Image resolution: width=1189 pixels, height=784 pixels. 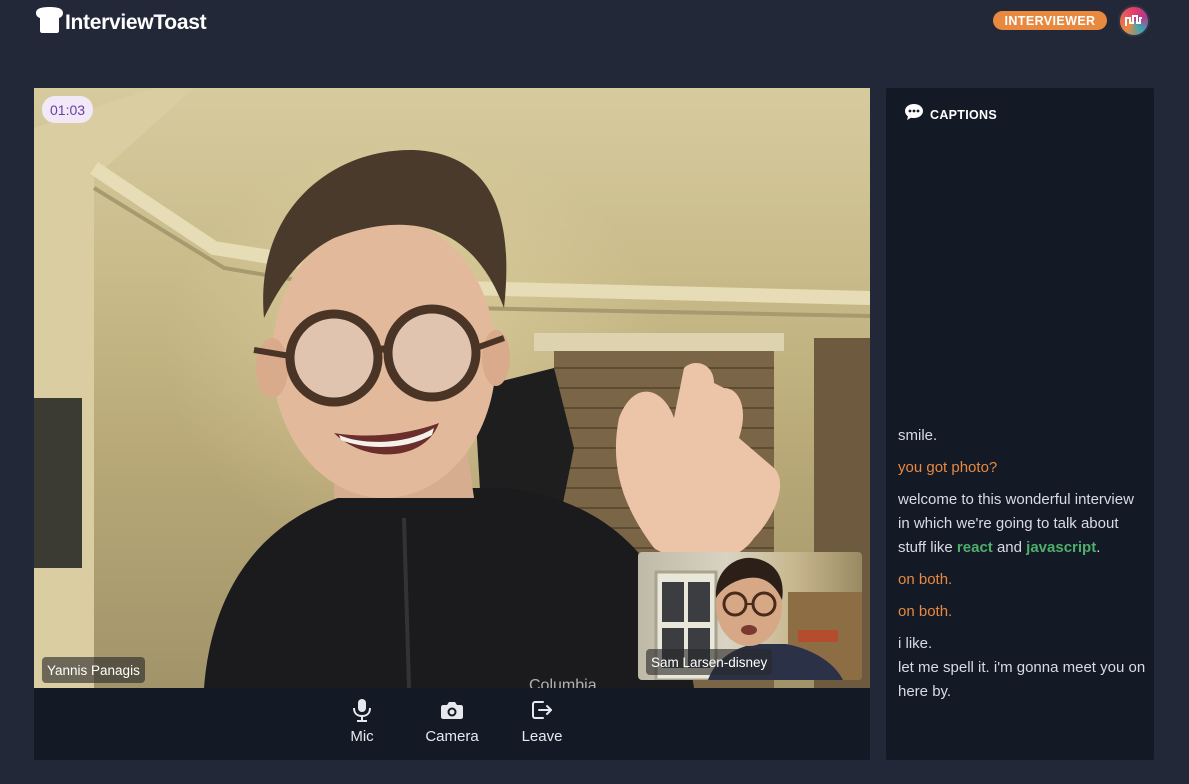 What do you see at coordinates (68, 109) in the screenshot?
I see `call-timer: 01:03` at bounding box center [68, 109].